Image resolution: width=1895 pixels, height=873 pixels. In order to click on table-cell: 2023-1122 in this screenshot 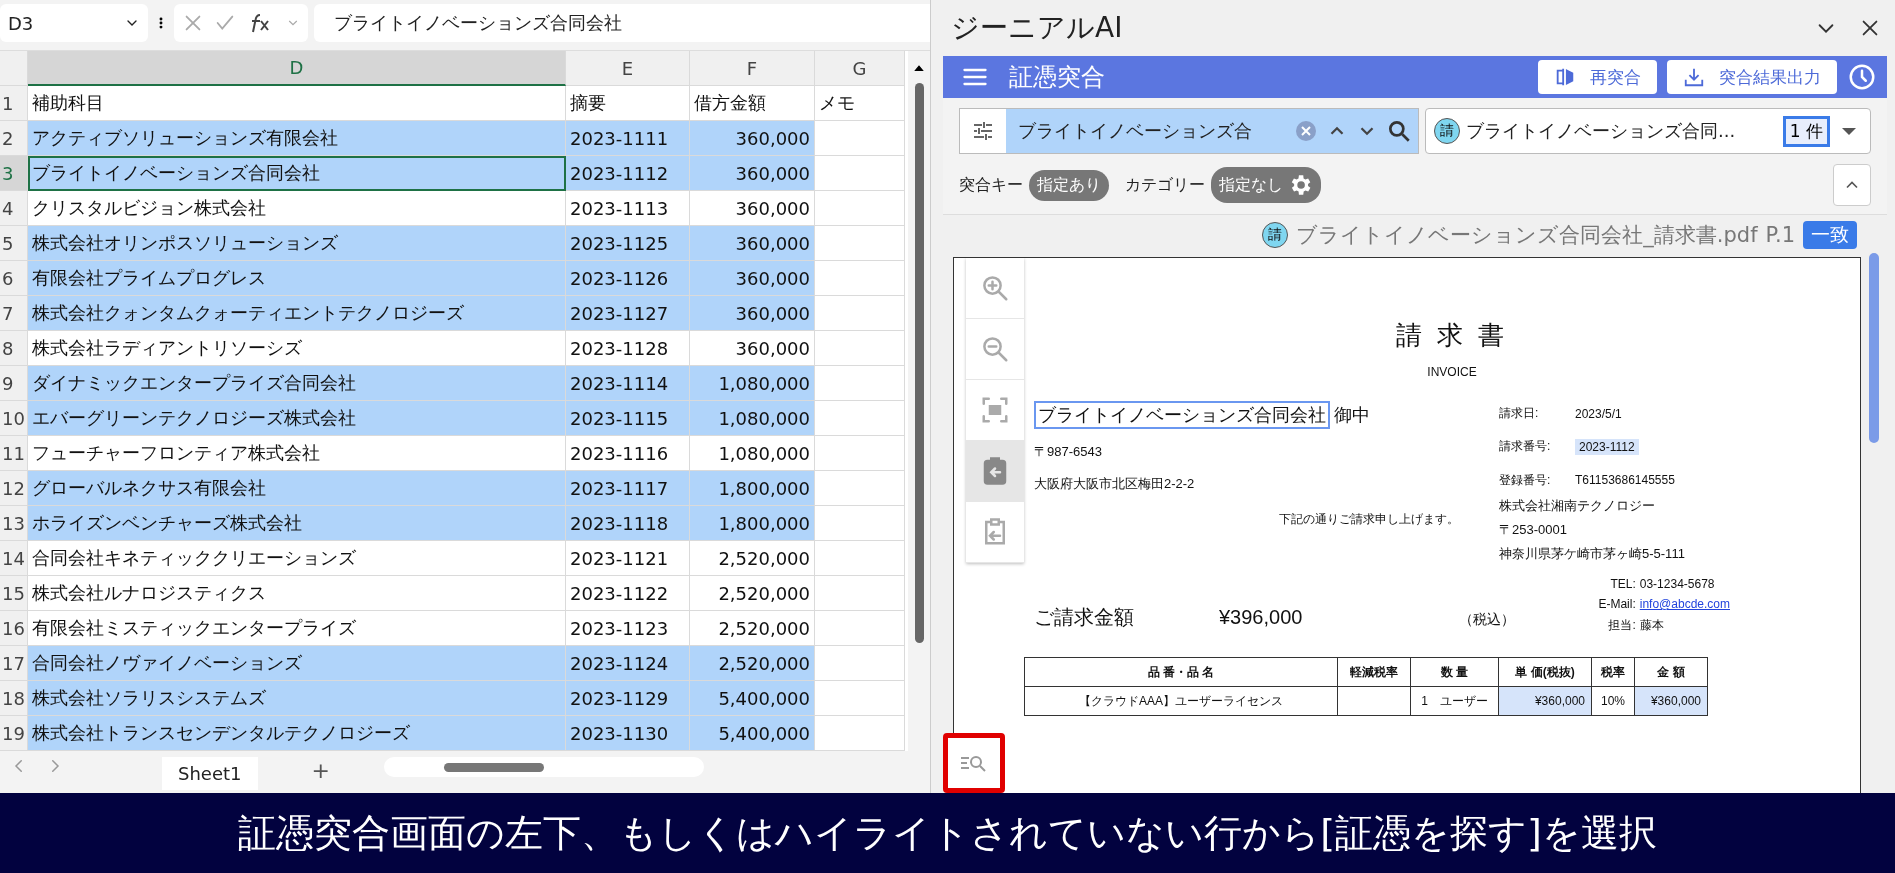, I will do `click(628, 593)`.